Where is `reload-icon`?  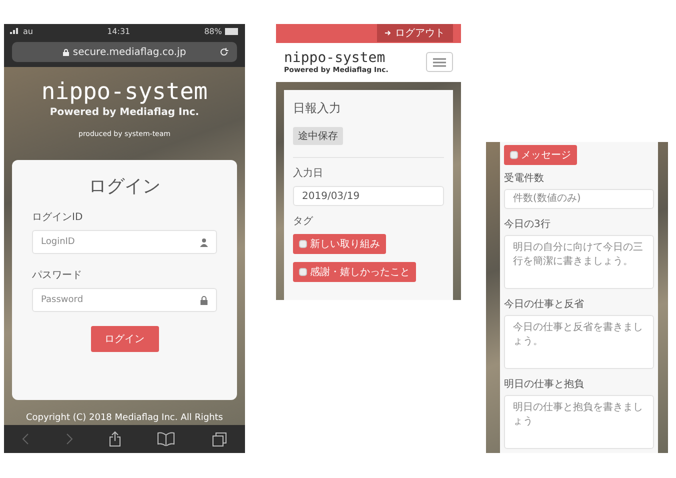 reload-icon is located at coordinates (224, 52).